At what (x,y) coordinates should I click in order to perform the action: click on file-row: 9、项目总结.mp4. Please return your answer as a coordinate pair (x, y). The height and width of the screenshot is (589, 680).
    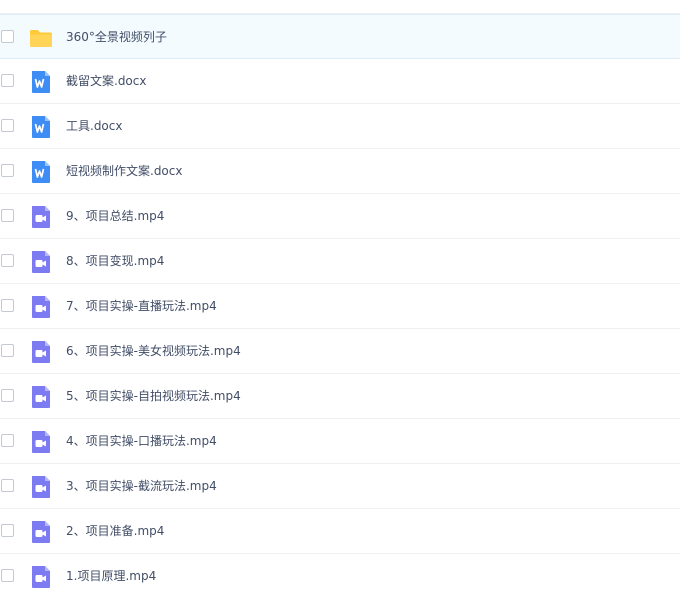
    Looking at the image, I should click on (340, 216).